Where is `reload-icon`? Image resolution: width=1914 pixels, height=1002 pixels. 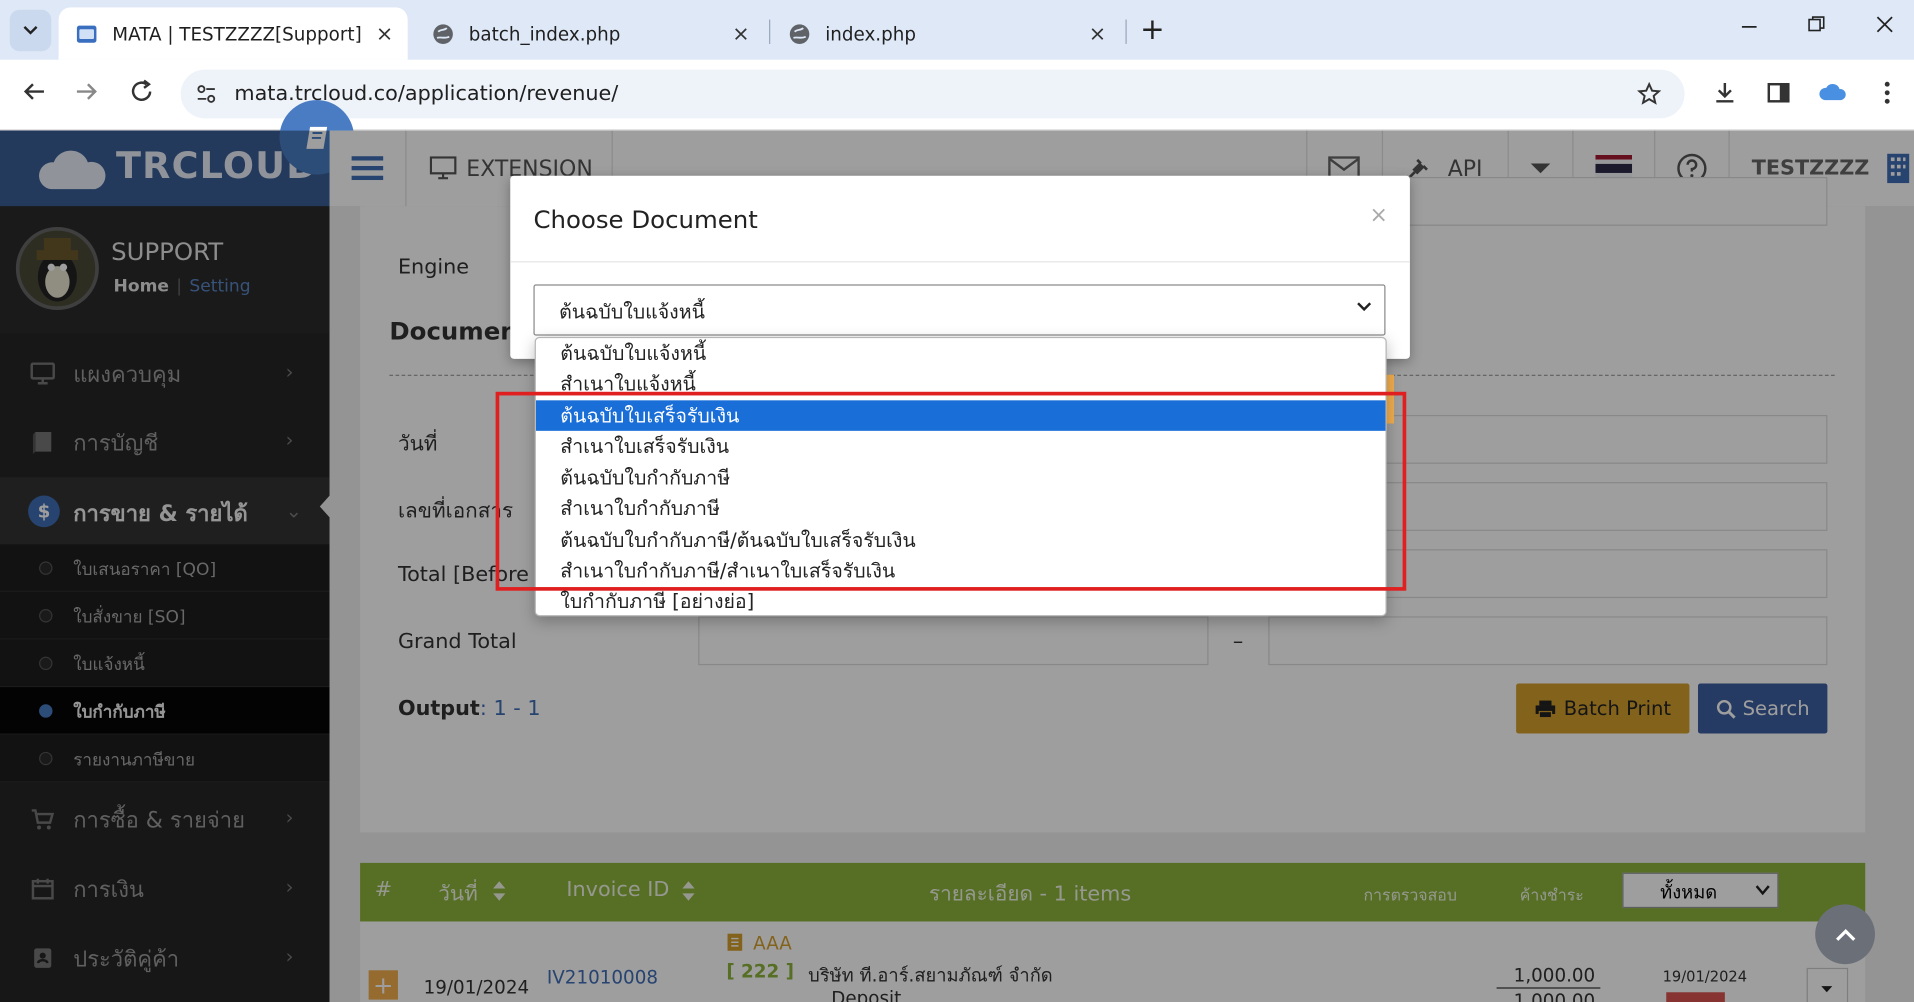 reload-icon is located at coordinates (142, 91).